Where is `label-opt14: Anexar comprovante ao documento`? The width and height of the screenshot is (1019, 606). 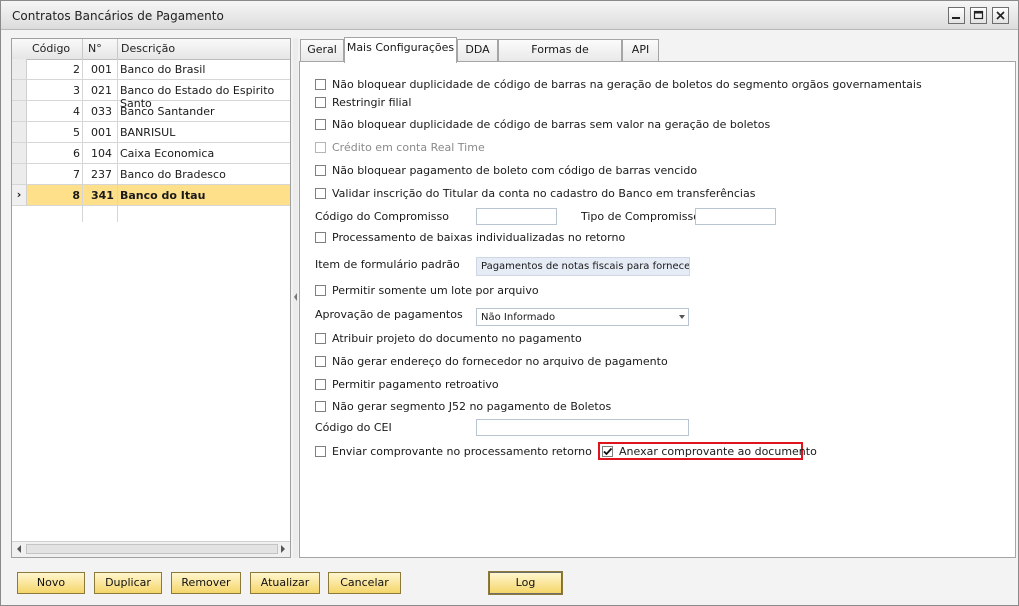 label-opt14: Anexar comprovante ao documento is located at coordinates (718, 451).